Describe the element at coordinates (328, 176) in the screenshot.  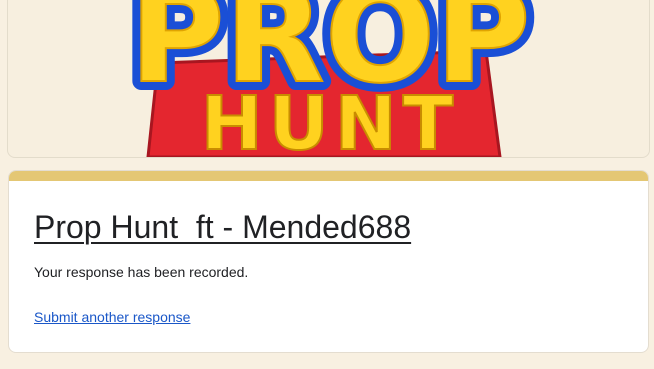
I see `form-accent-bar` at that location.